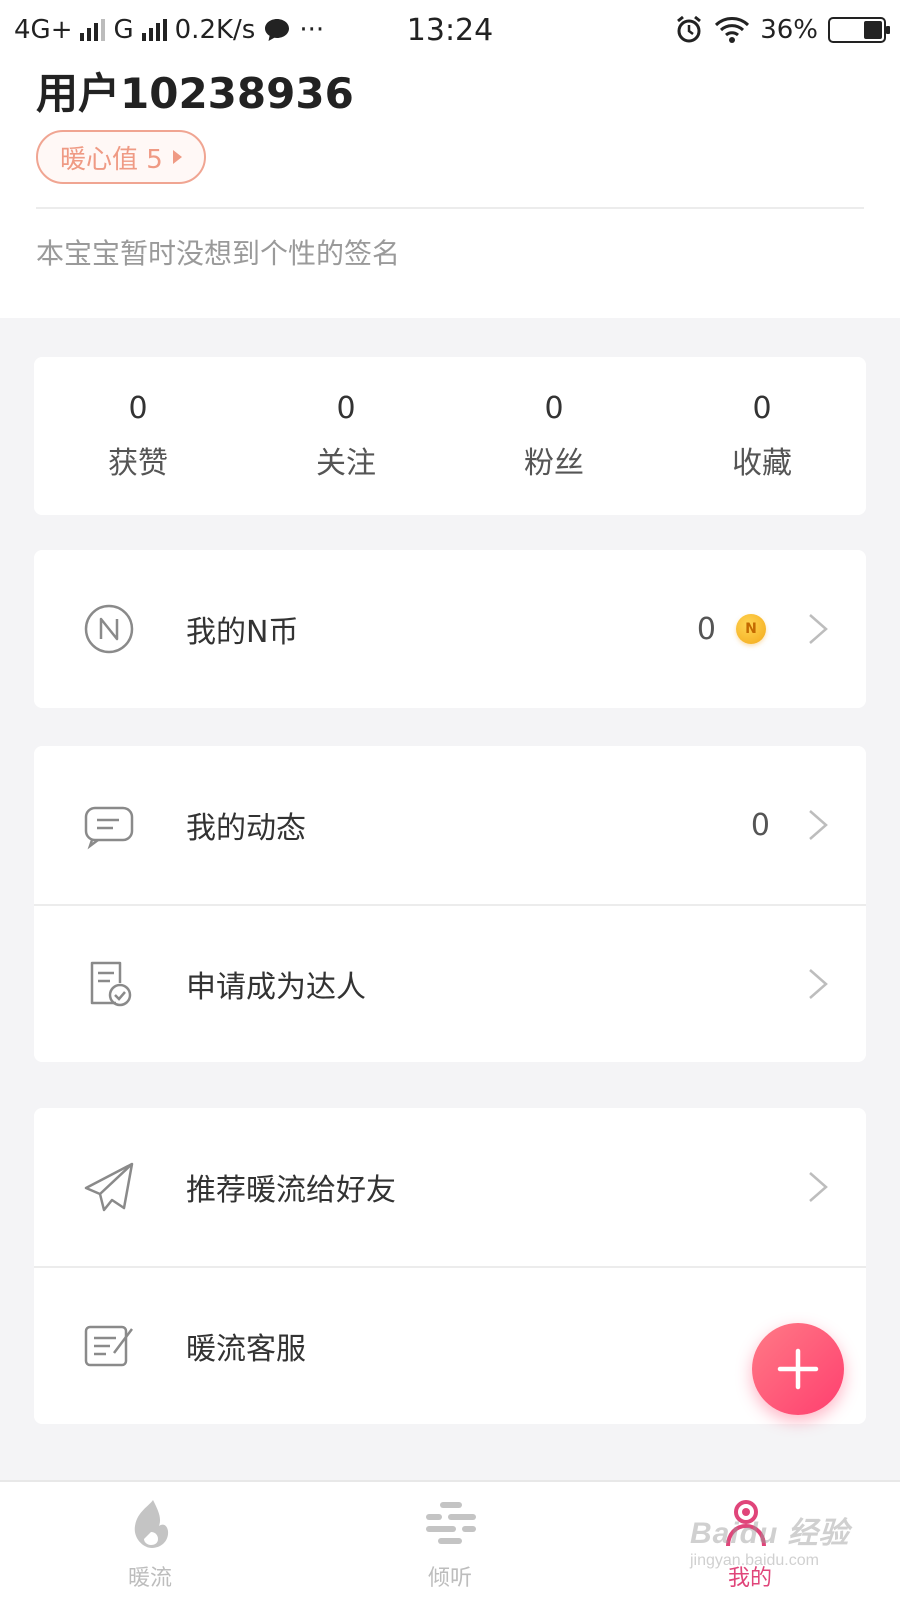  Describe the element at coordinates (108, 1346) in the screenshot. I see `edit-note-icon` at that location.